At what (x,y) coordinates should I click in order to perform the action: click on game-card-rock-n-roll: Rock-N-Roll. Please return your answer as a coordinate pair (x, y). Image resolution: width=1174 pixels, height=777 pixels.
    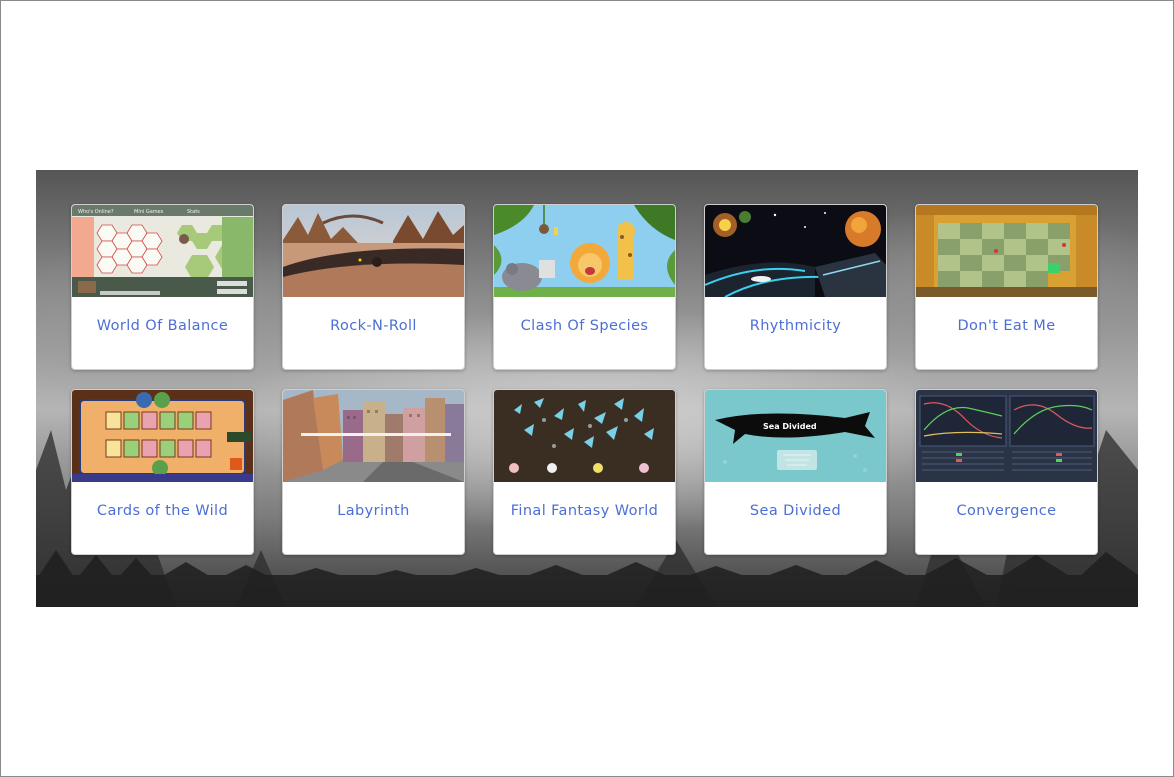
    Looking at the image, I should click on (373, 287).